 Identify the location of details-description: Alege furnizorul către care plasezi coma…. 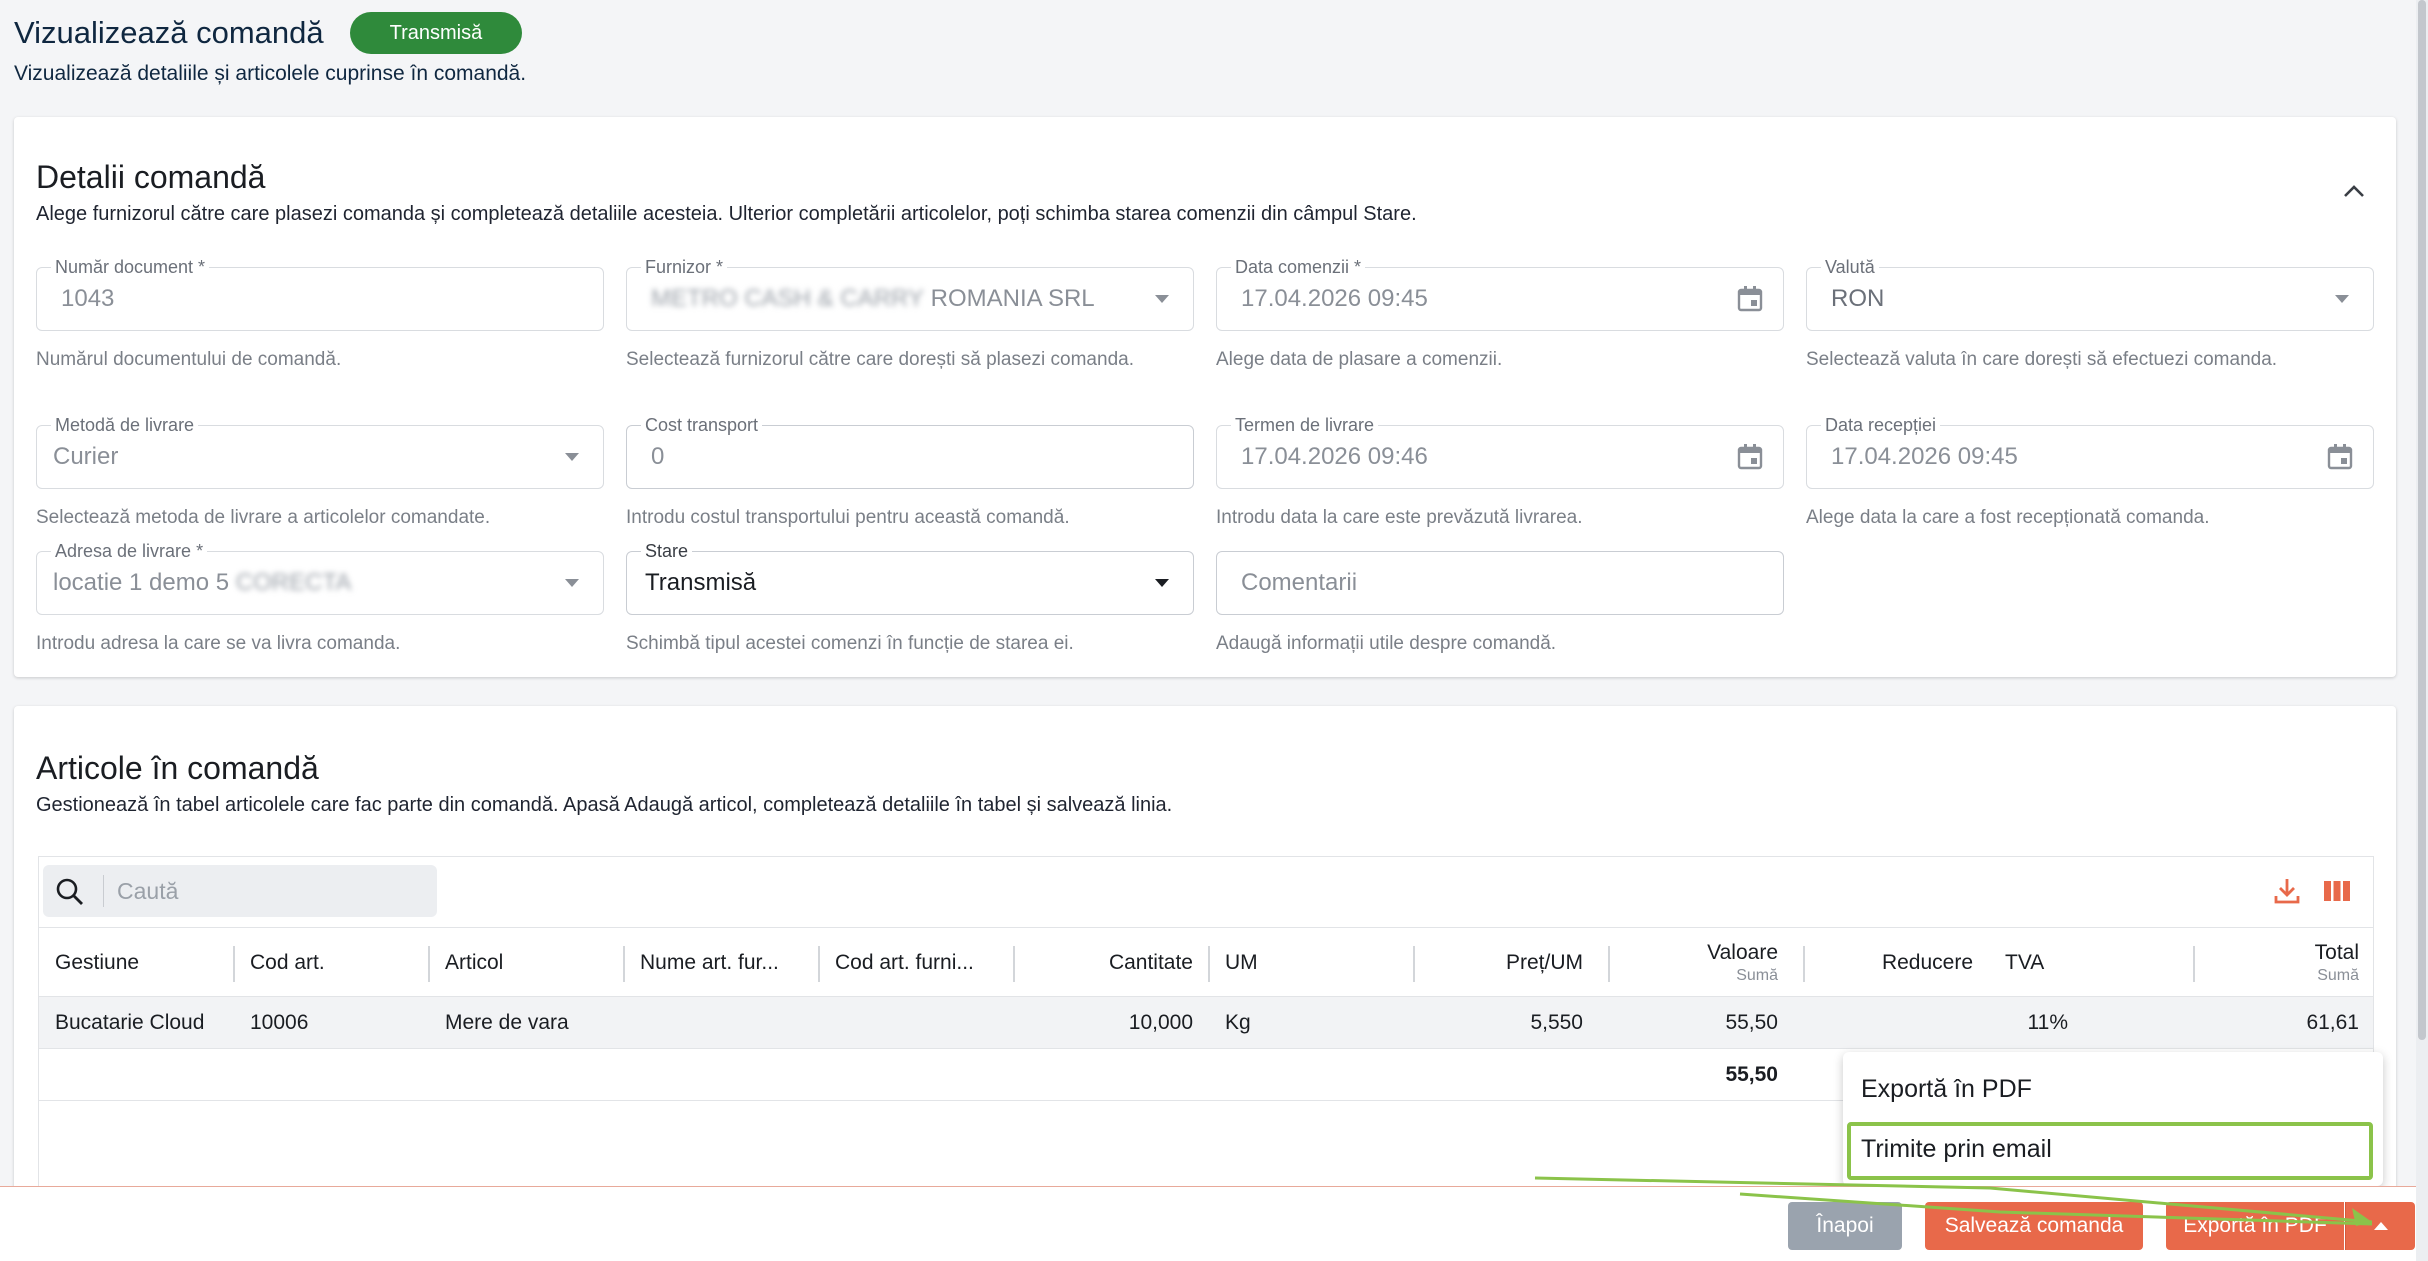
(726, 214).